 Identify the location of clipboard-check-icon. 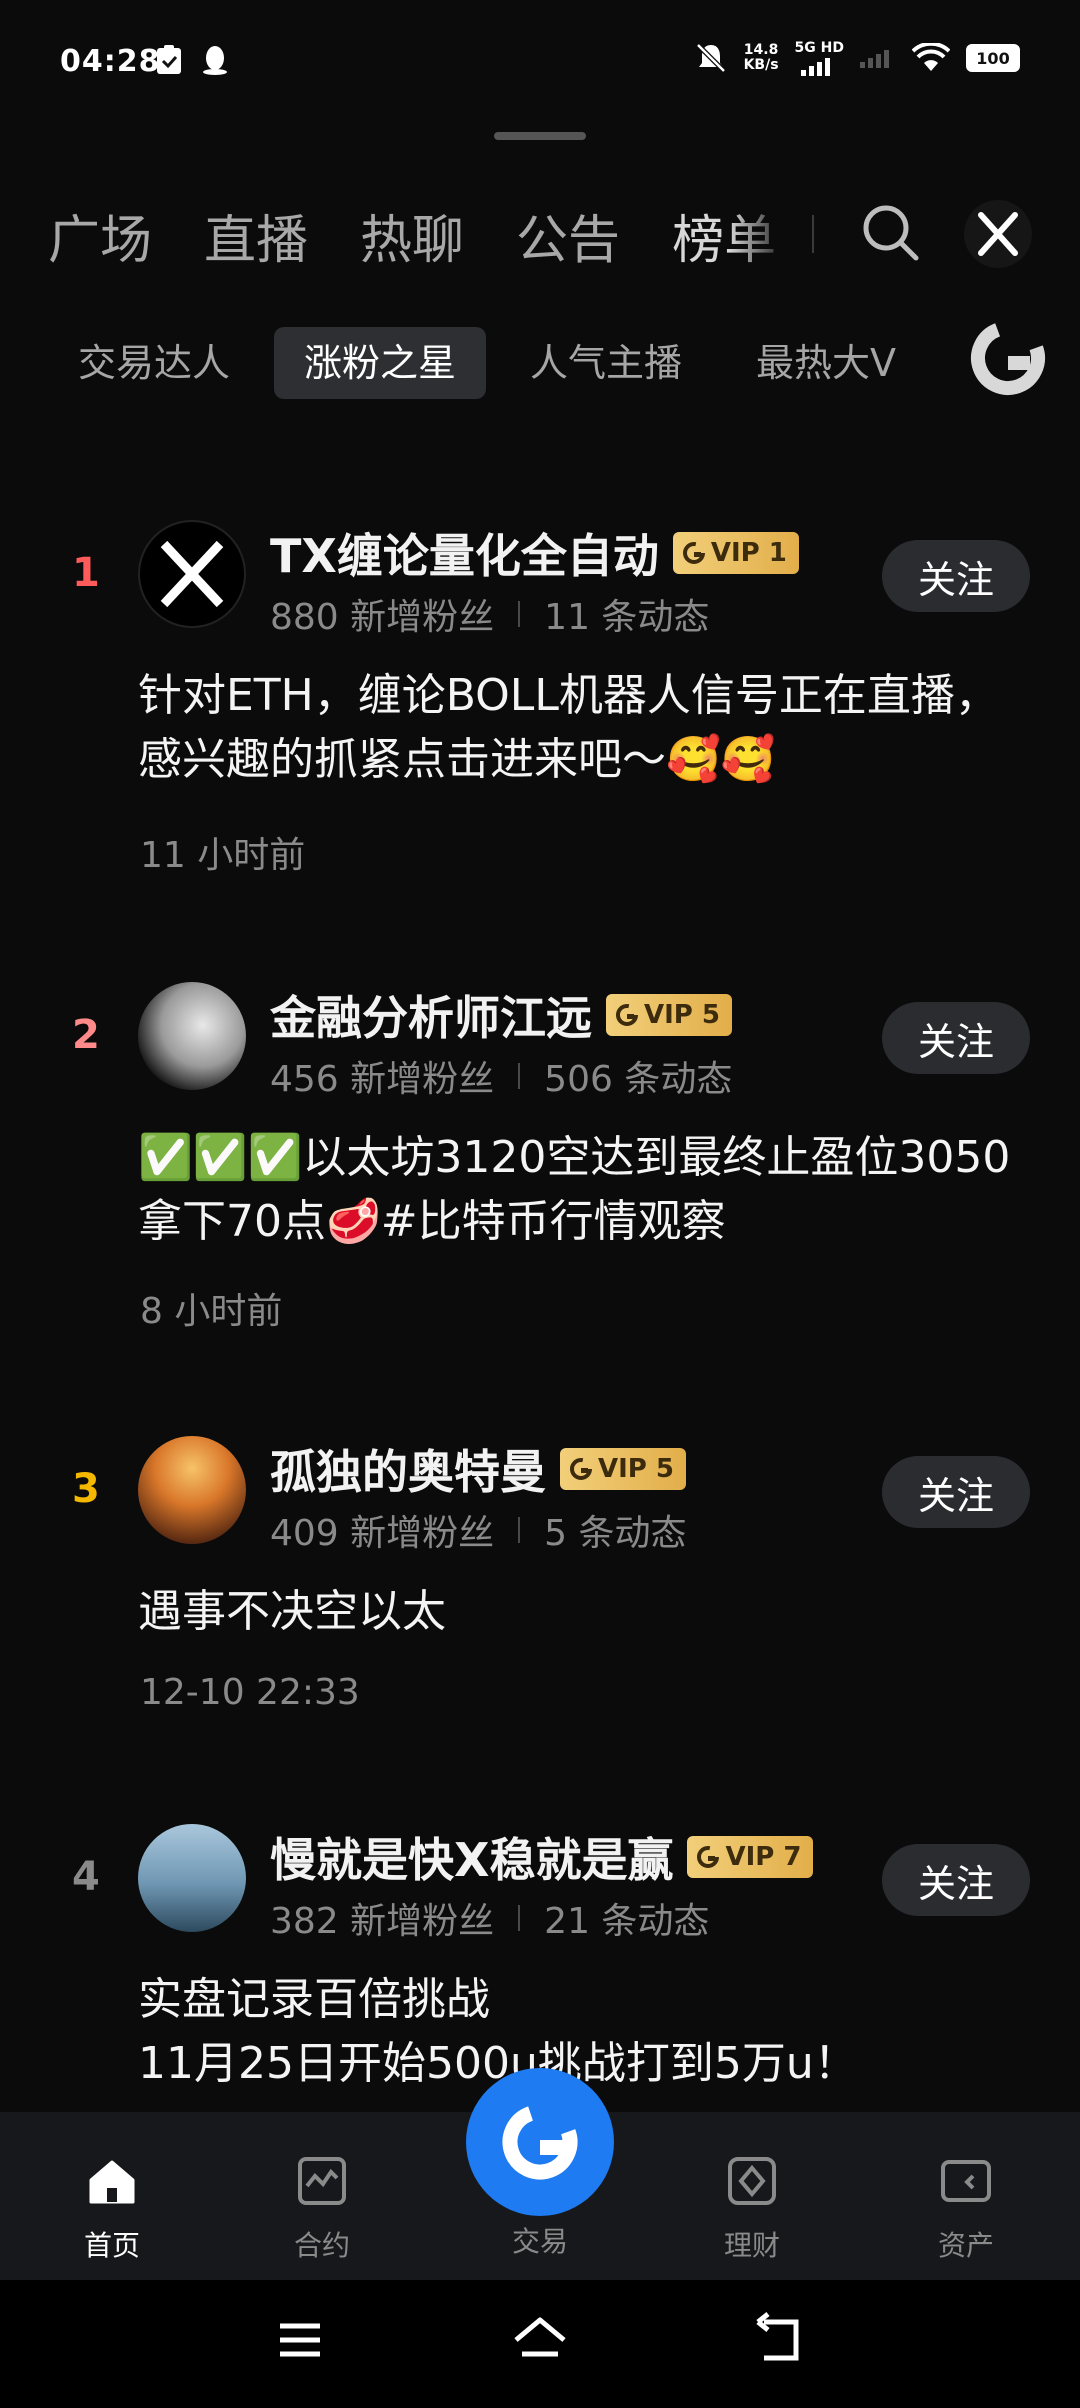
(169, 59).